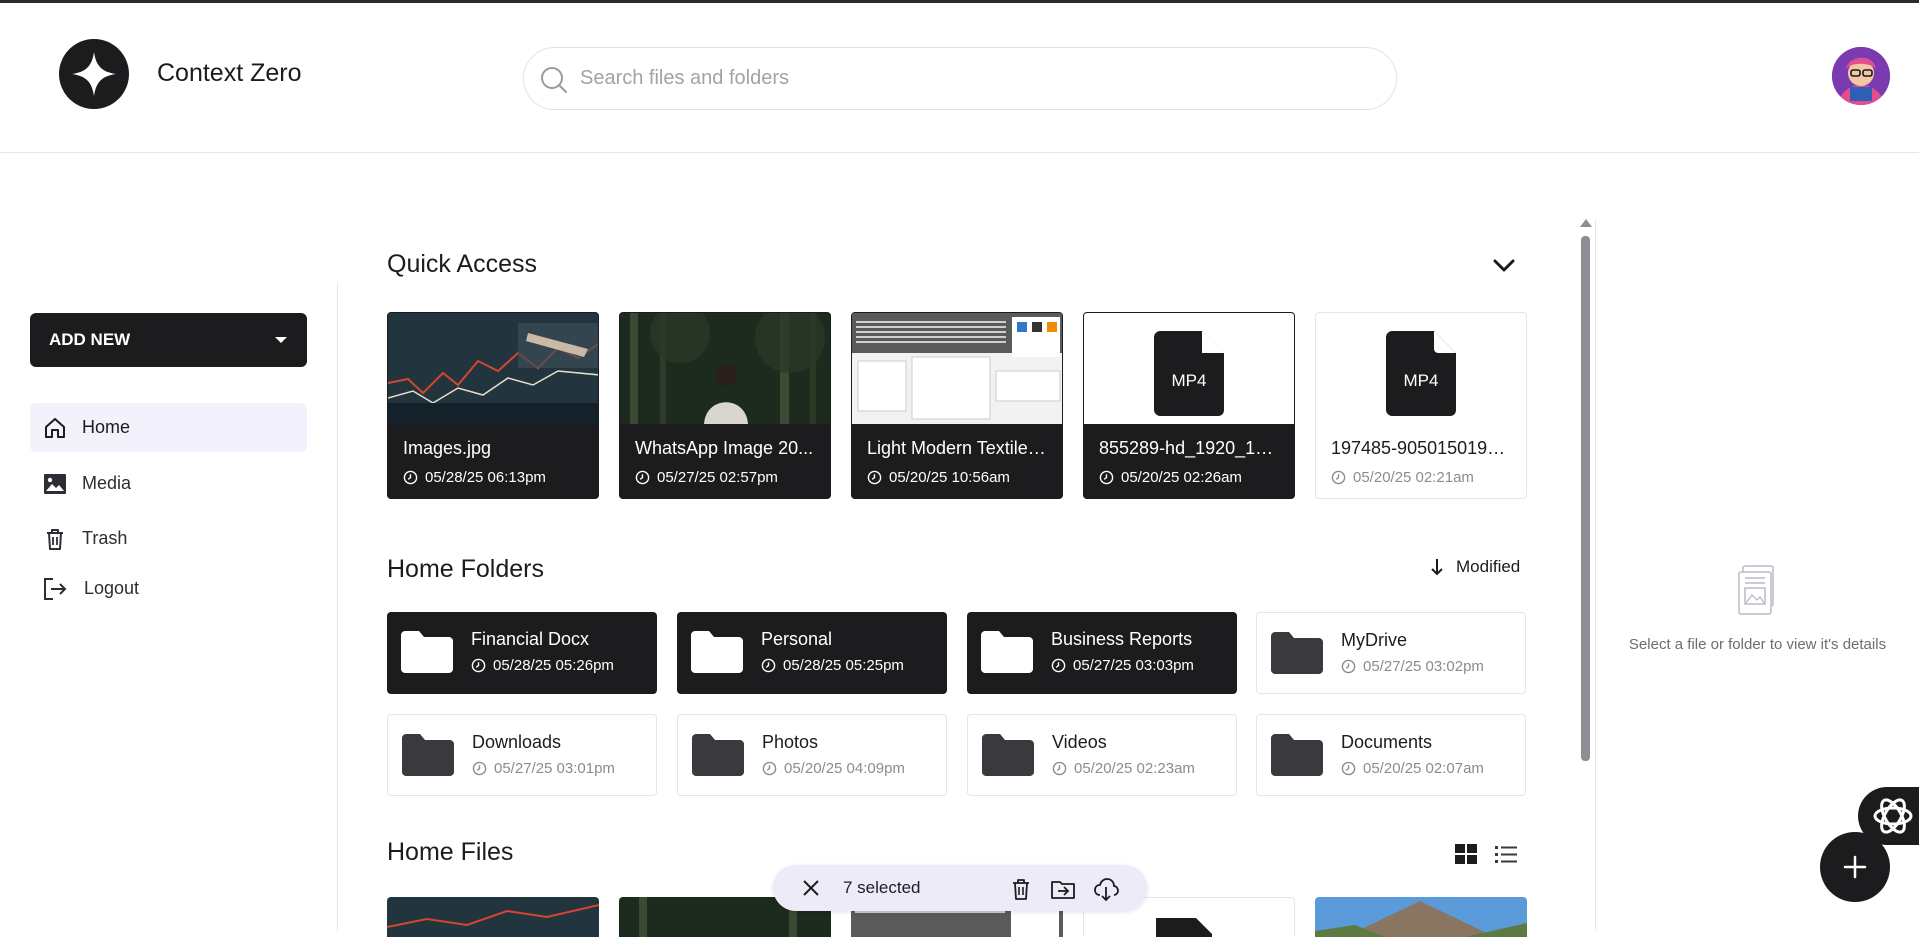 This screenshot has height=937, width=1919. What do you see at coordinates (447, 448) in the screenshot?
I see `file-name: Images.jpg` at bounding box center [447, 448].